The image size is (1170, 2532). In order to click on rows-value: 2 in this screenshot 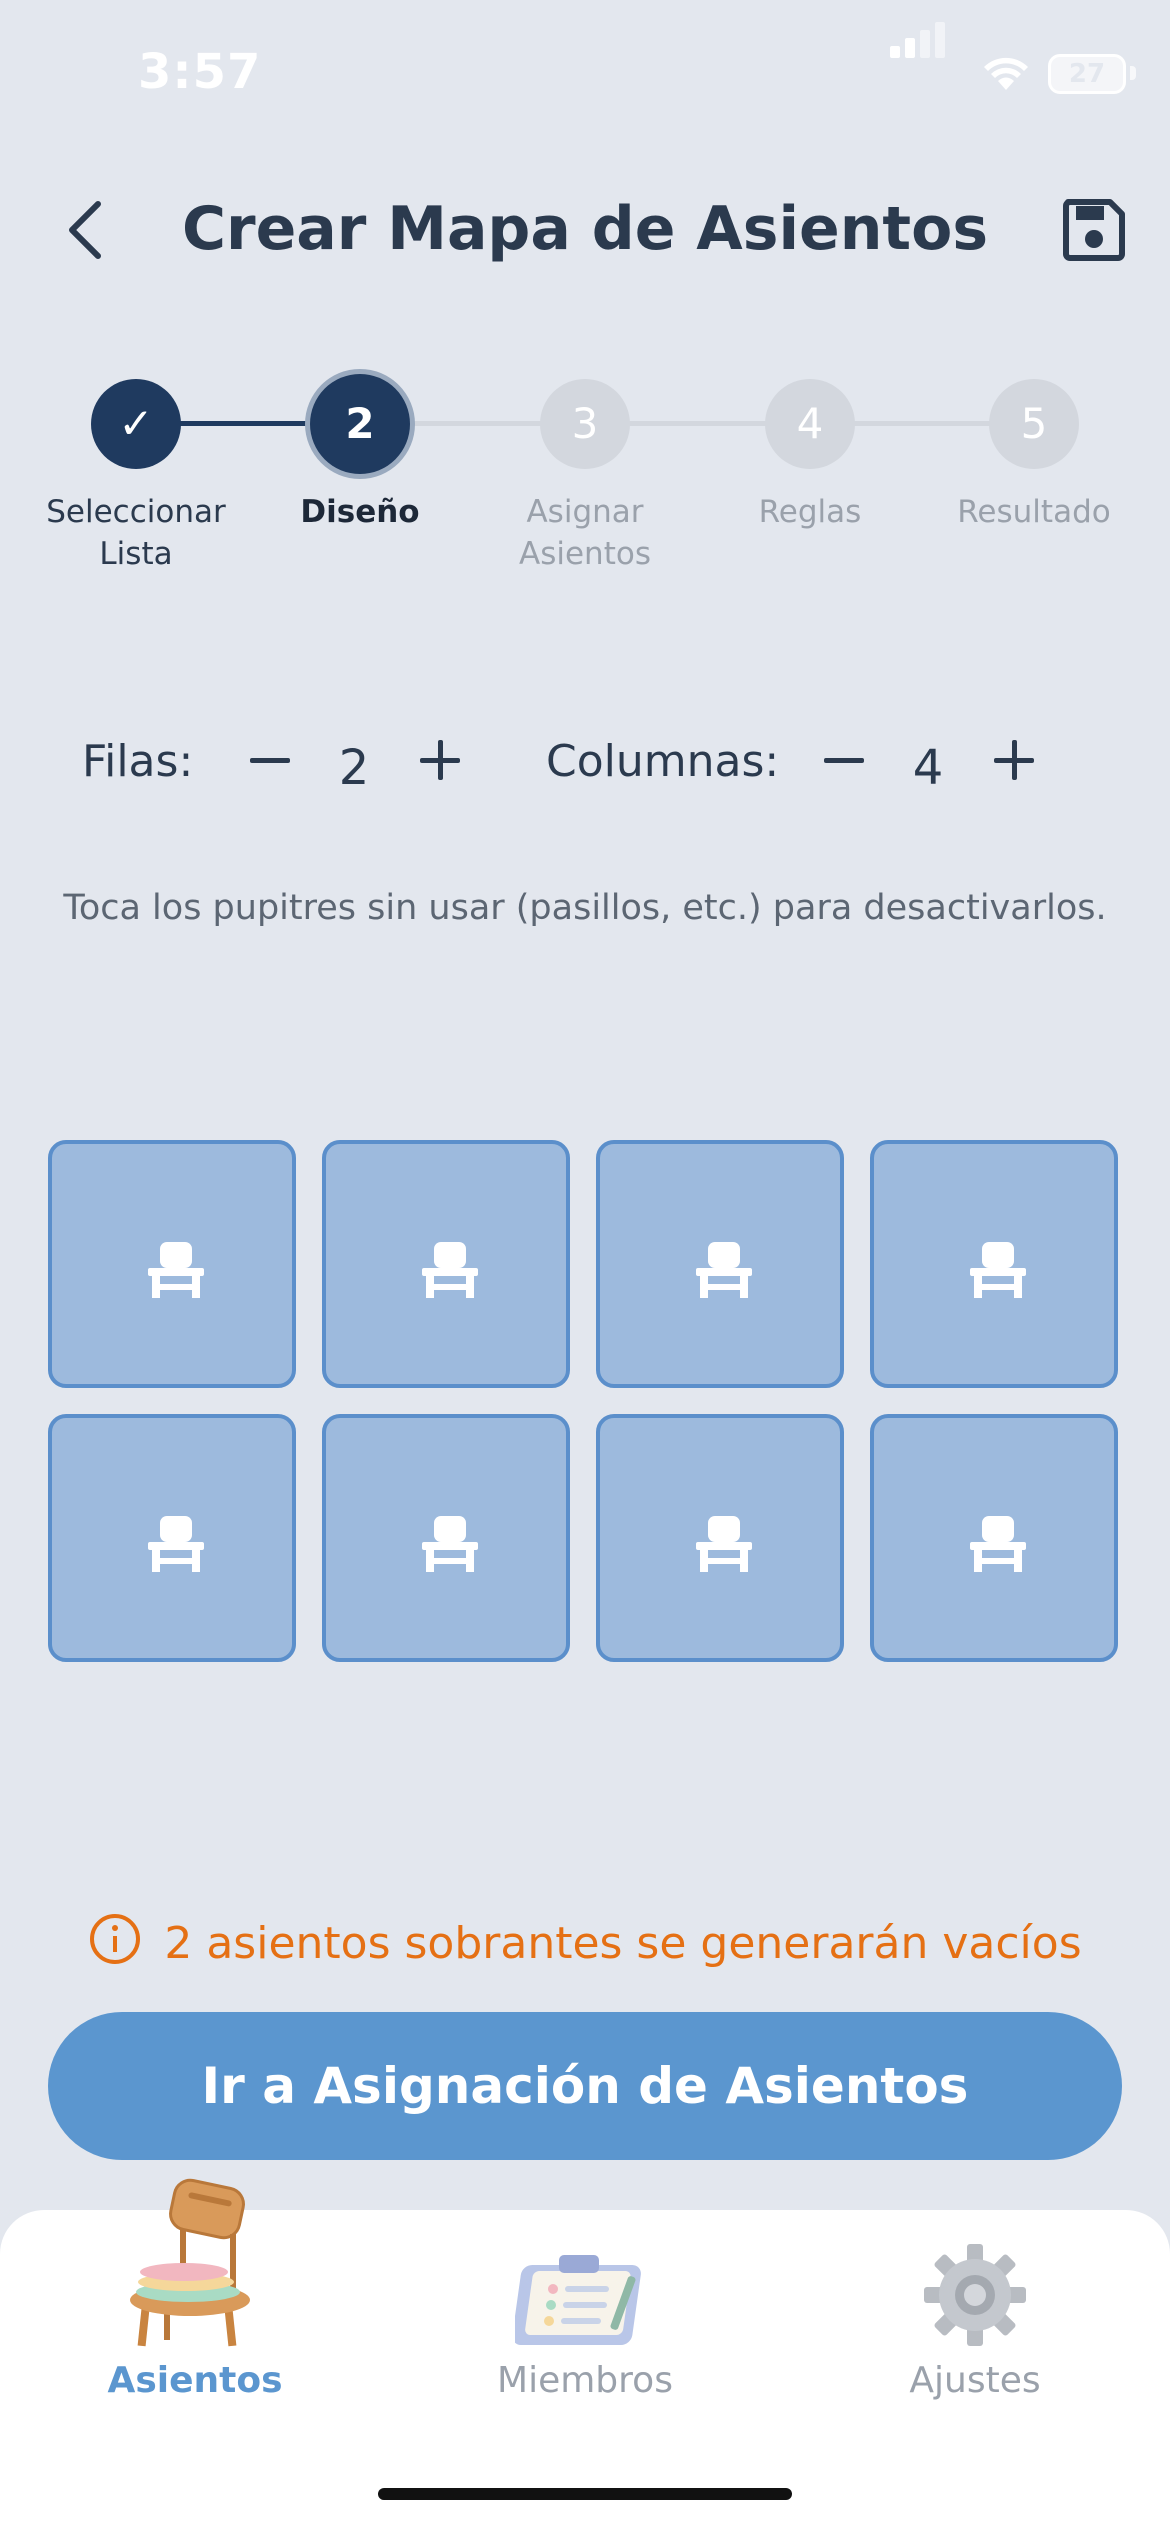, I will do `click(354, 768)`.